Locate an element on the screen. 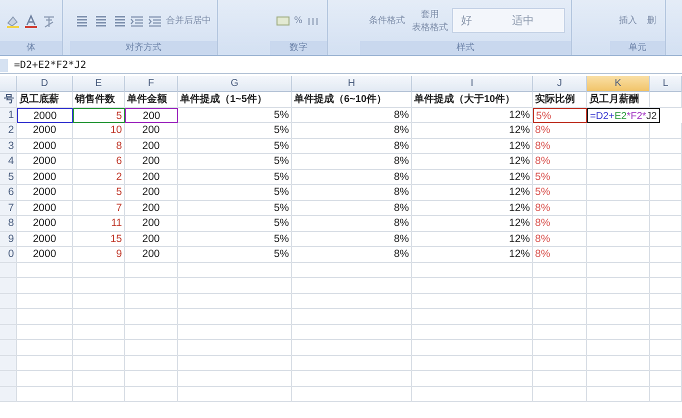 This screenshot has height=418, width=682. column-header: I is located at coordinates (472, 84).